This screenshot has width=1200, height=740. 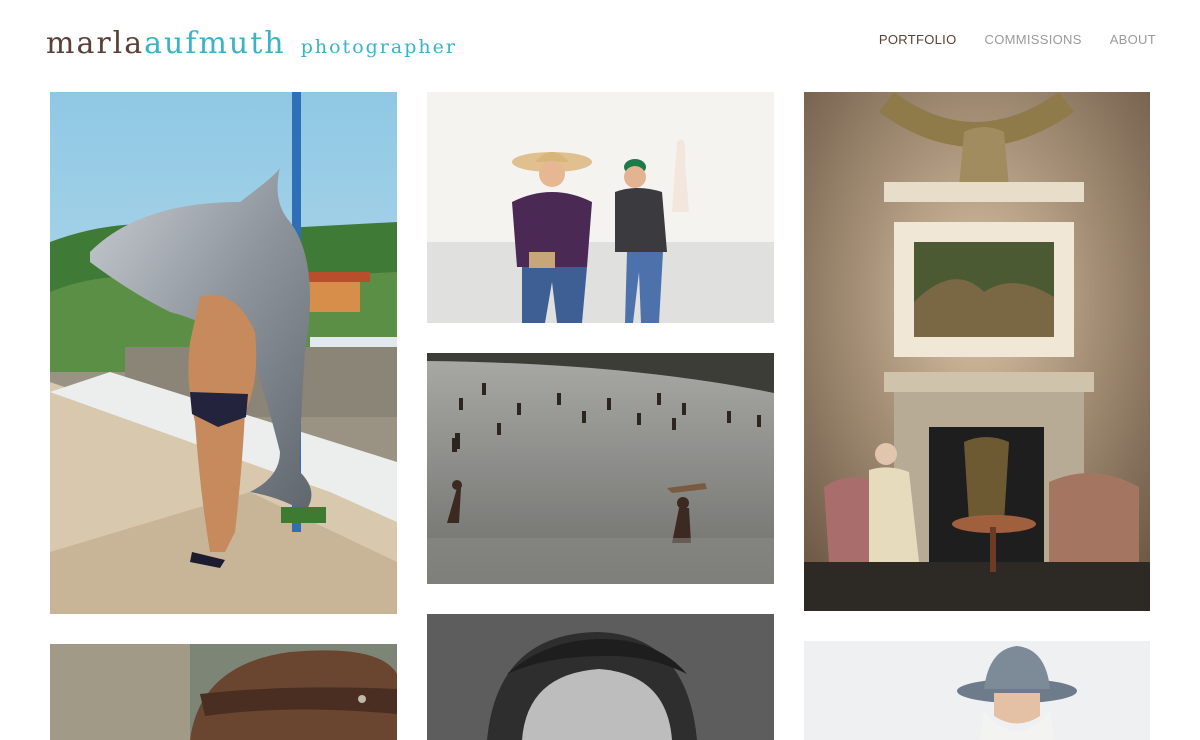 I want to click on nav-about: ABOUT, so click(x=1133, y=39).